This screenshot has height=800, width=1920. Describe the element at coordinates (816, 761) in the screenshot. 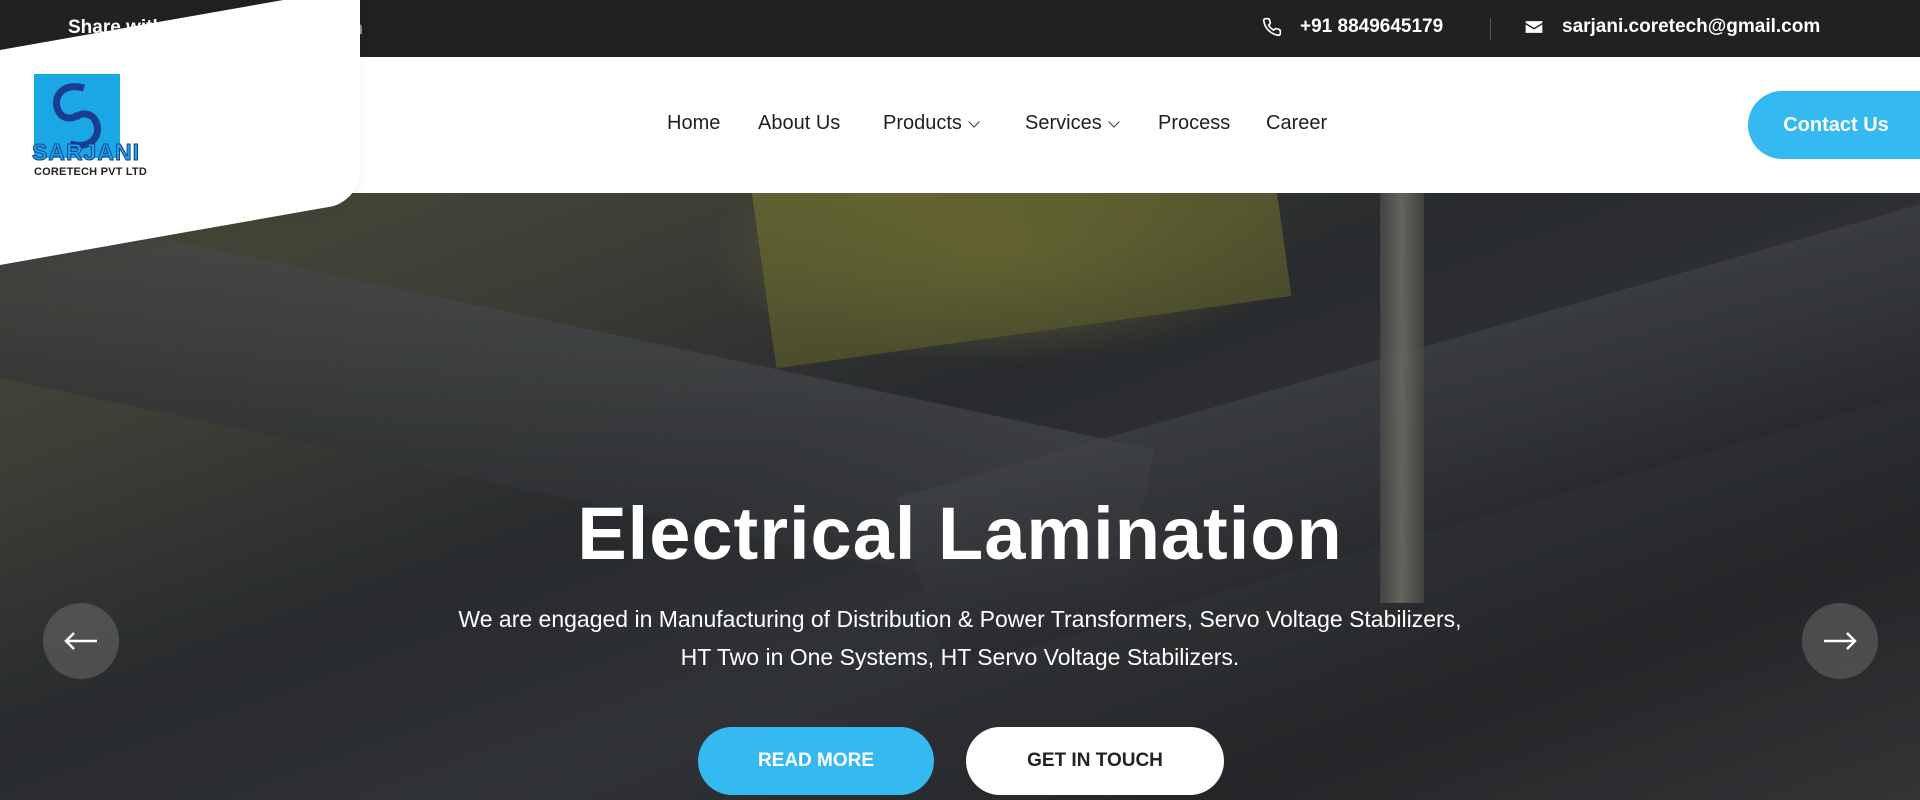

I see `read-more-button: READ MORE` at that location.